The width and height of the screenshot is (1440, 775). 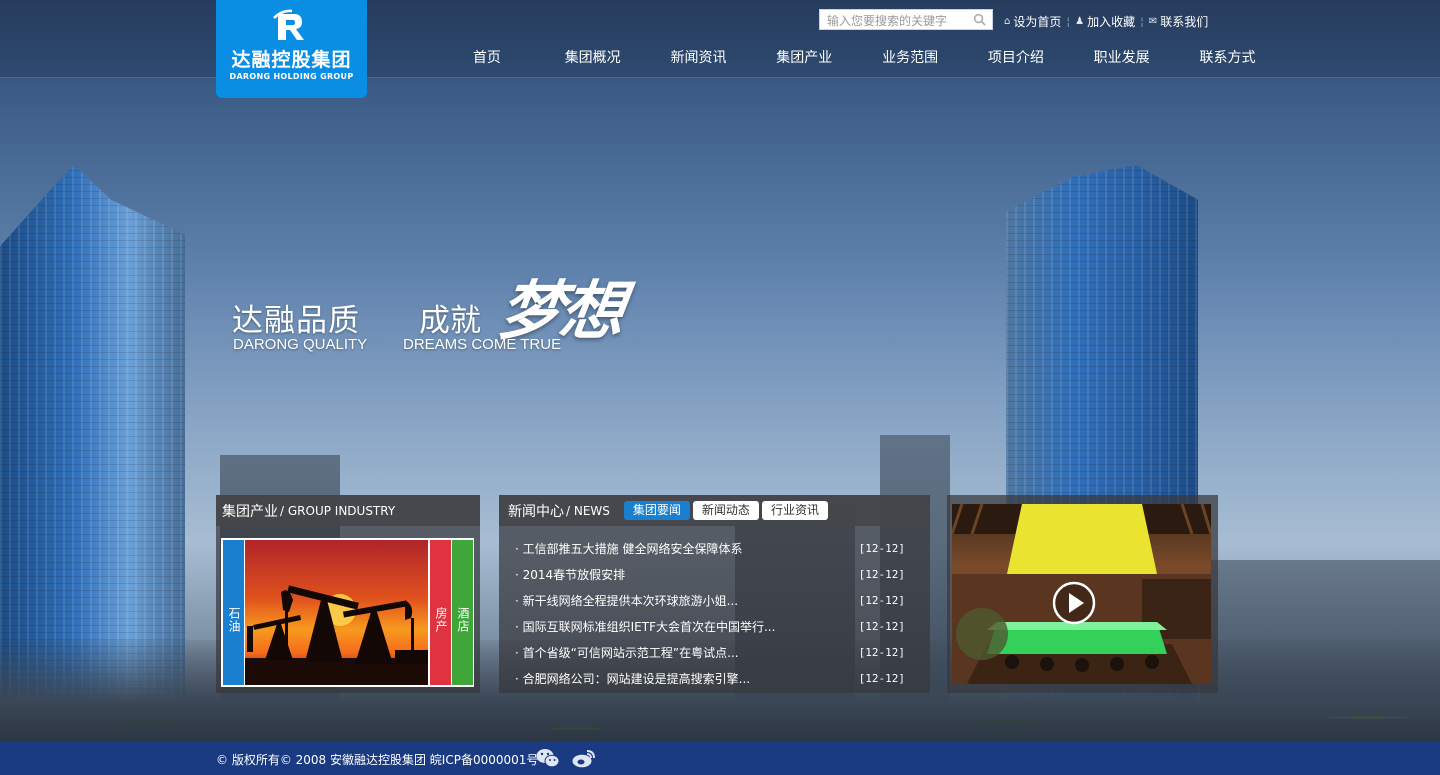 What do you see at coordinates (656, 510) in the screenshot?
I see `tab-group-news: 集团要闻` at bounding box center [656, 510].